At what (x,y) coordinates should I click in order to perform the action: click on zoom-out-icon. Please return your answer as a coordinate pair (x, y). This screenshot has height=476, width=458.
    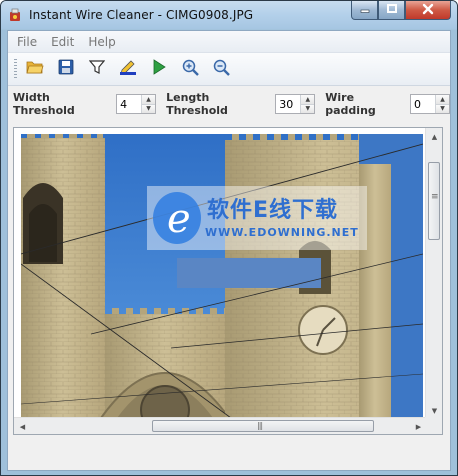
    Looking at the image, I should click on (221, 69).